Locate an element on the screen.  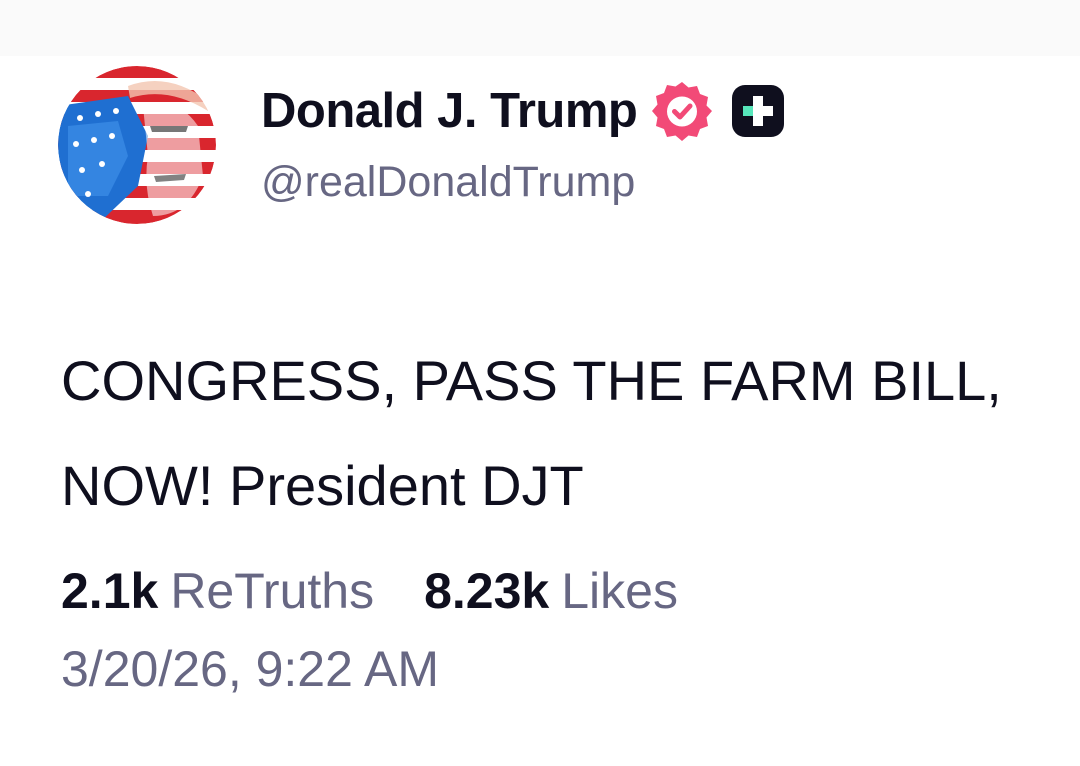
likes-count: 8.23k is located at coordinates (487, 591).